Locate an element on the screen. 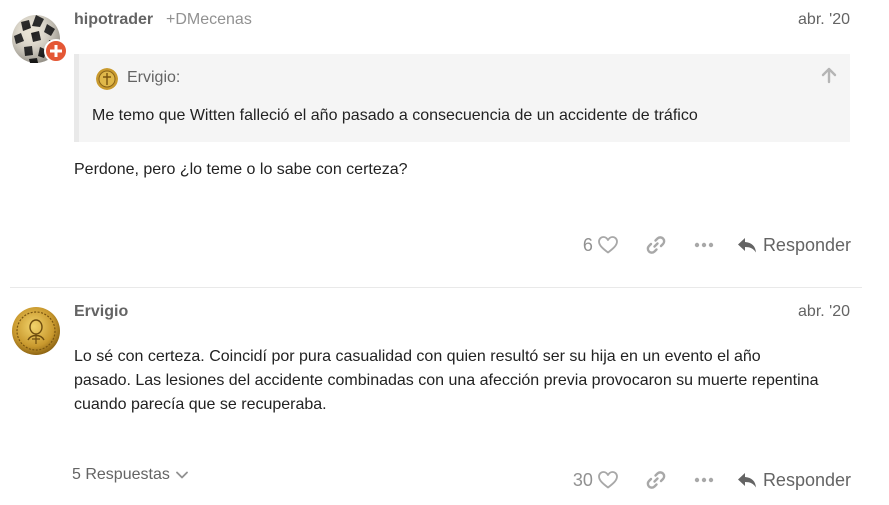  like-count: 30 is located at coordinates (583, 480).